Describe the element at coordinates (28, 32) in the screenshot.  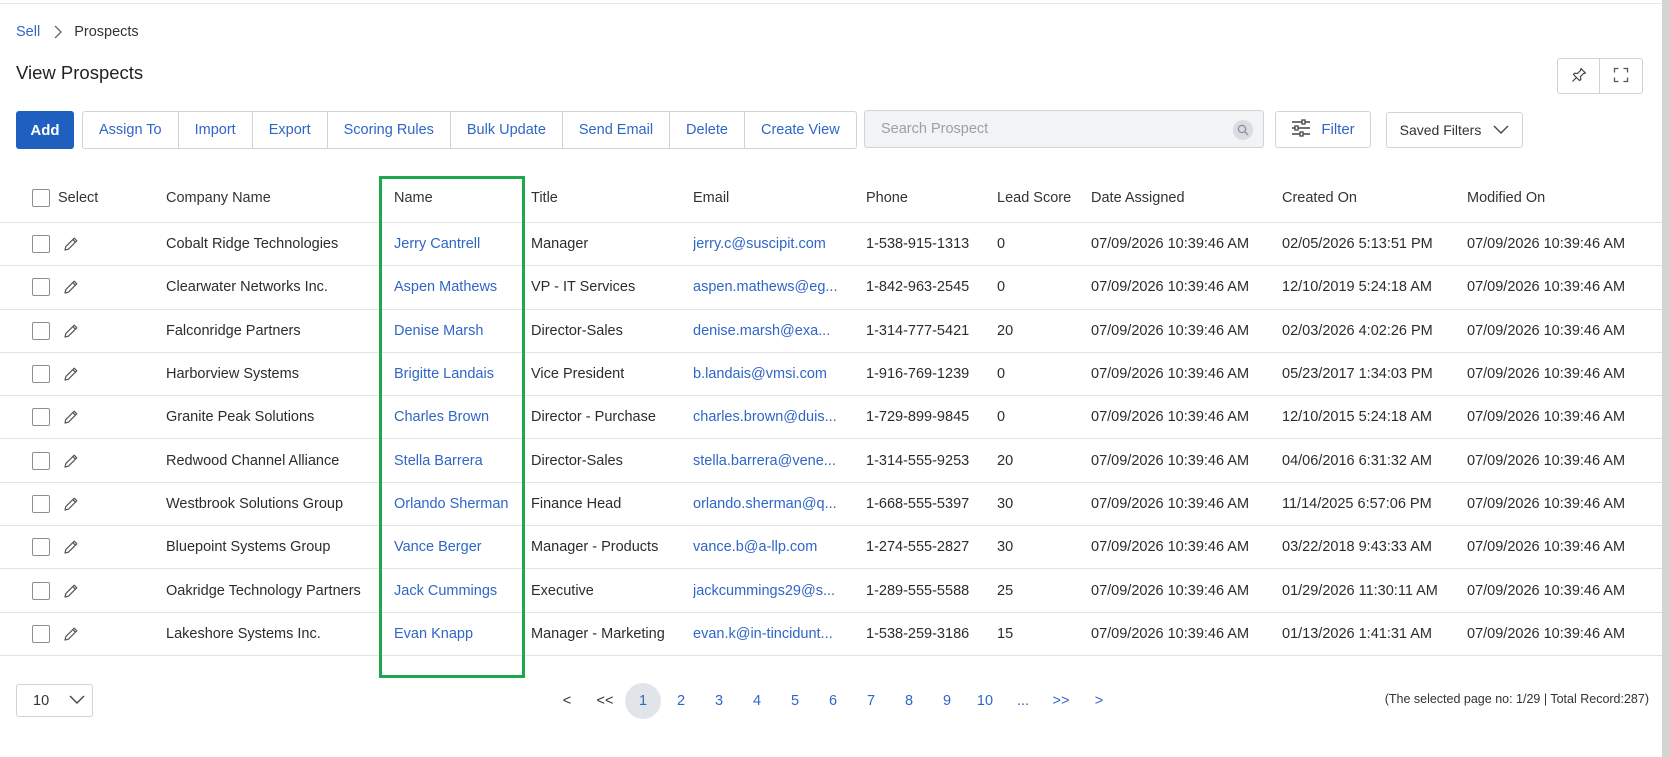
I see `breadcrumb-sell-link: Sell` at that location.